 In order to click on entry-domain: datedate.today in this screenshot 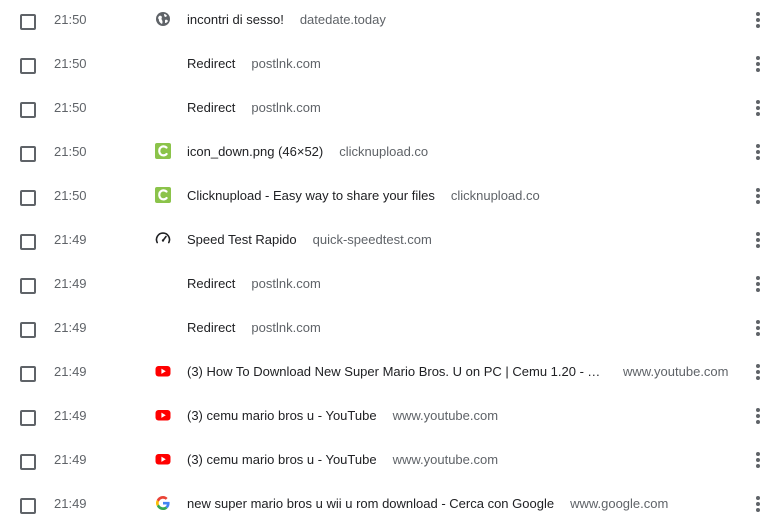, I will do `click(342, 19)`.